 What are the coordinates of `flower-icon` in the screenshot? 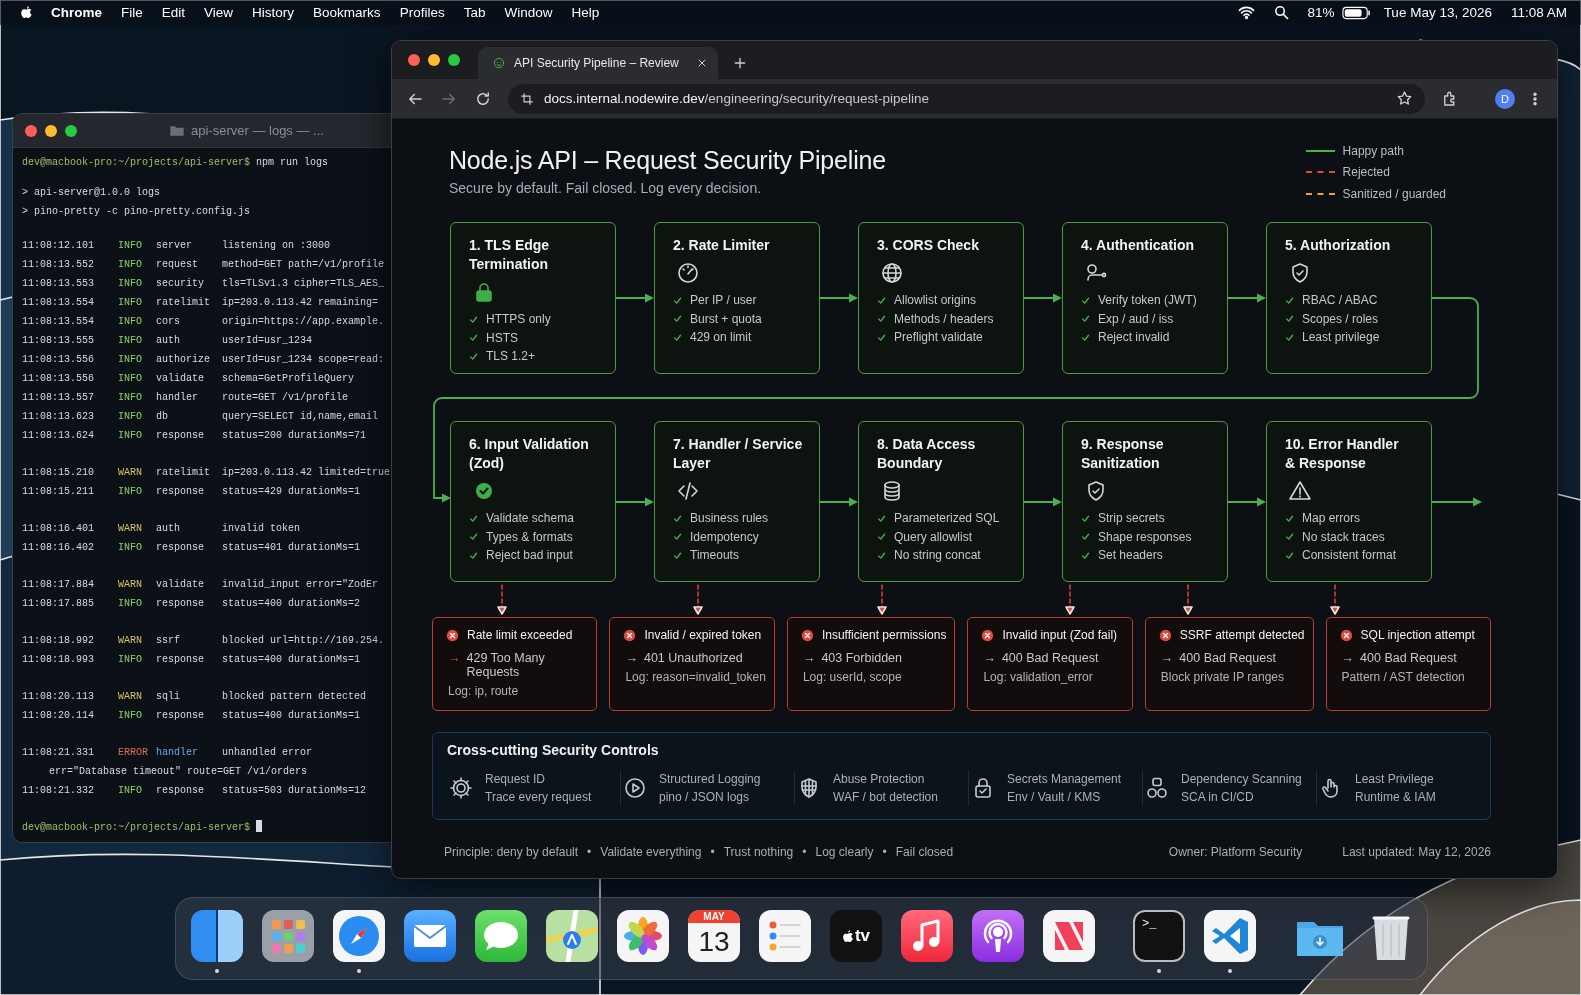 It's located at (643, 936).